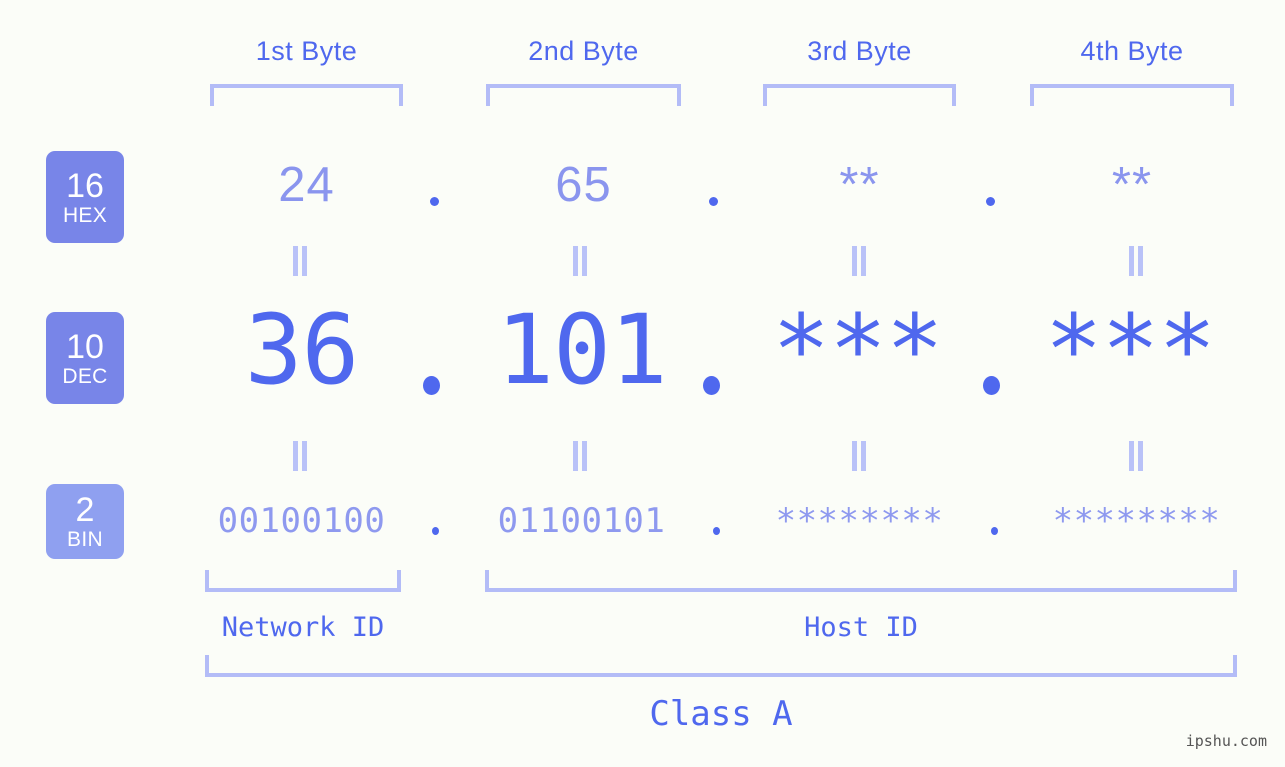  I want to click on byte-header-2: 2nd Byte, so click(583, 51).